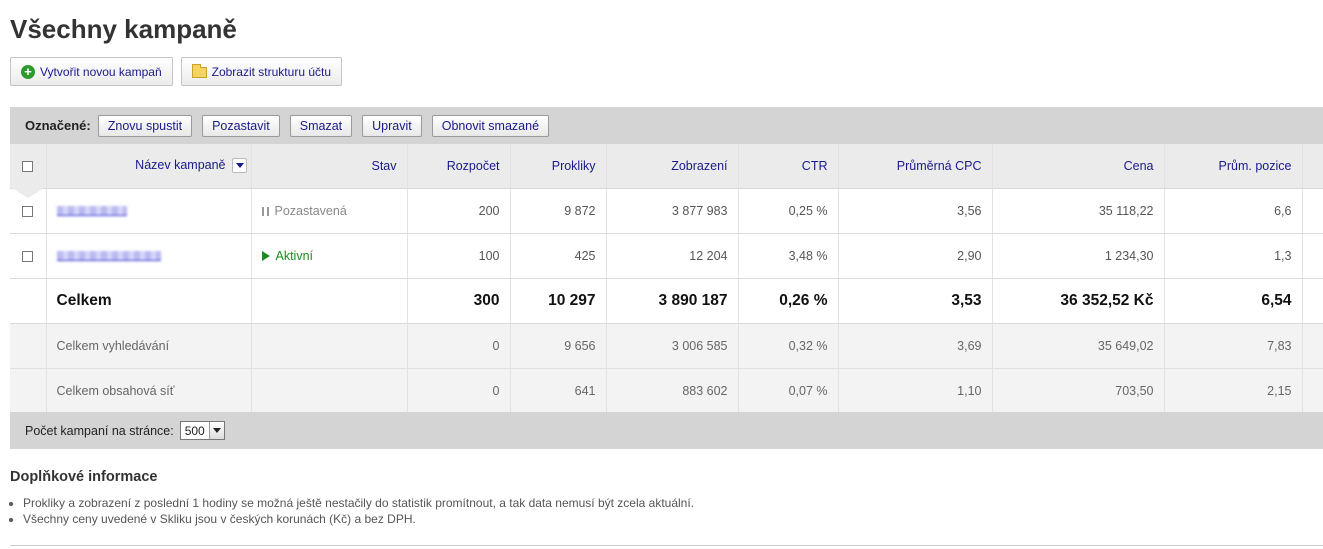 The width and height of the screenshot is (1323, 549). Describe the element at coordinates (672, 256) in the screenshot. I see `impressions-cell: 12 204` at that location.